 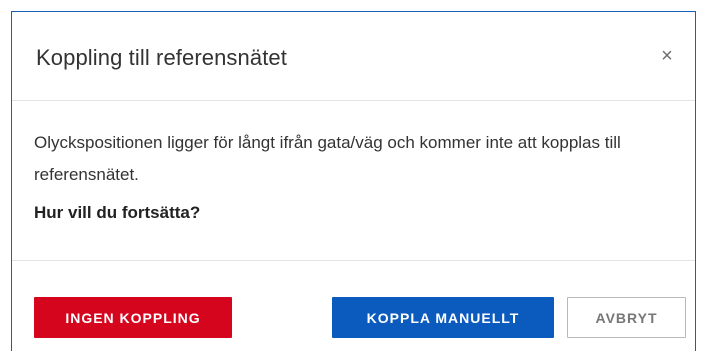 What do you see at coordinates (667, 56) in the screenshot?
I see `close-icon: ×` at bounding box center [667, 56].